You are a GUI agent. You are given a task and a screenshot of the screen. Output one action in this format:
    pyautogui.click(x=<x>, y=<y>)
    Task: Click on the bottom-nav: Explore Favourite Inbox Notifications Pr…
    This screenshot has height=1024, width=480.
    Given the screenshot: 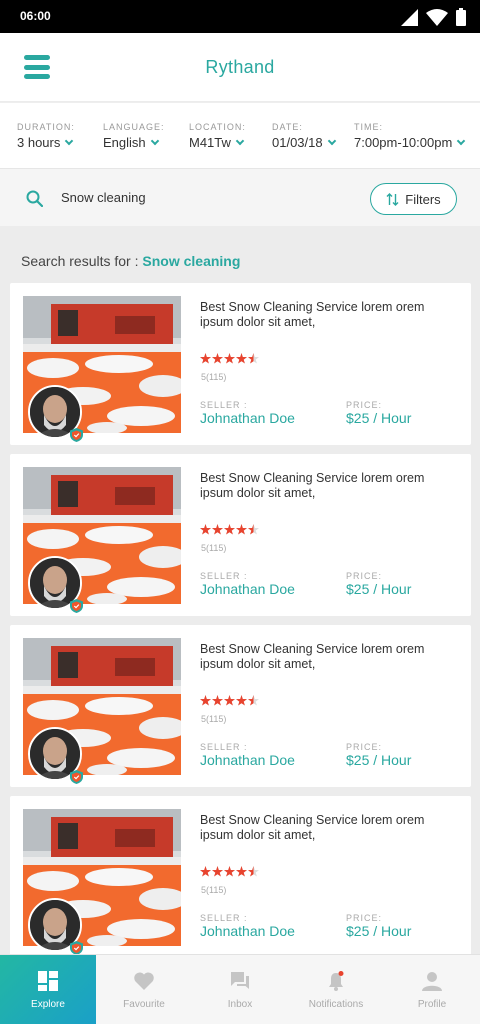 What is the action you would take?
    pyautogui.click(x=240, y=989)
    